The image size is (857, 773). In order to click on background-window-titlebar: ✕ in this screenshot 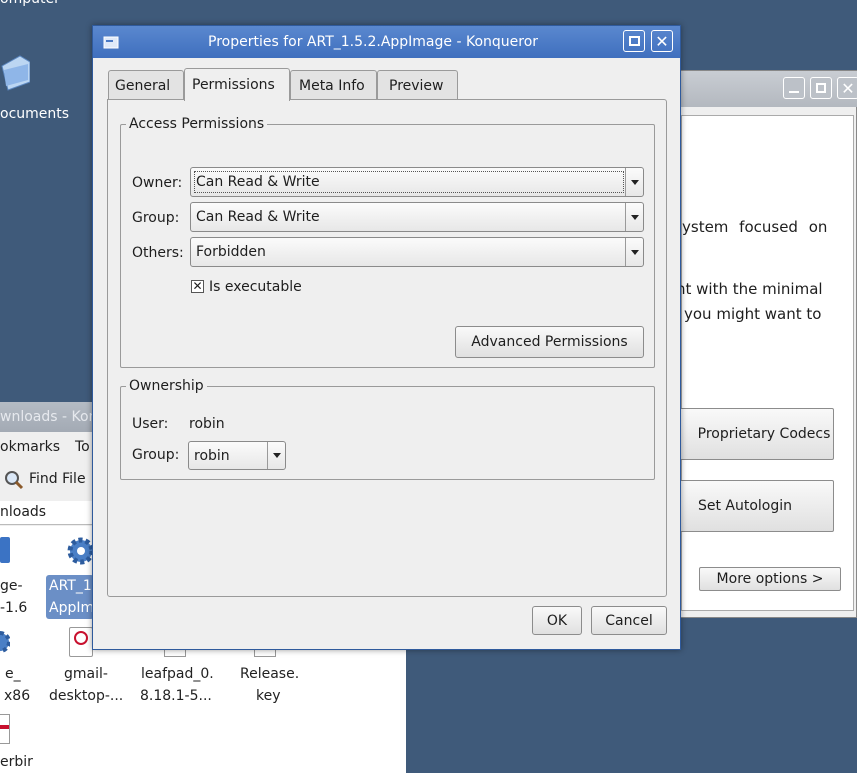, I will do `click(767, 89)`.